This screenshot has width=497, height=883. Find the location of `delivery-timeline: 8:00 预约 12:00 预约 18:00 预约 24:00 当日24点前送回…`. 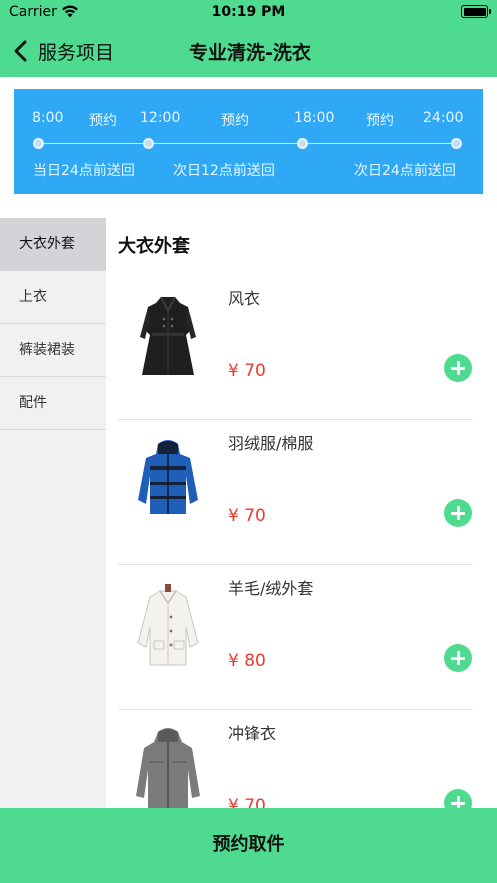

delivery-timeline: 8:00 预约 12:00 预约 18:00 预约 24:00 当日24点前送回… is located at coordinates (248, 141).